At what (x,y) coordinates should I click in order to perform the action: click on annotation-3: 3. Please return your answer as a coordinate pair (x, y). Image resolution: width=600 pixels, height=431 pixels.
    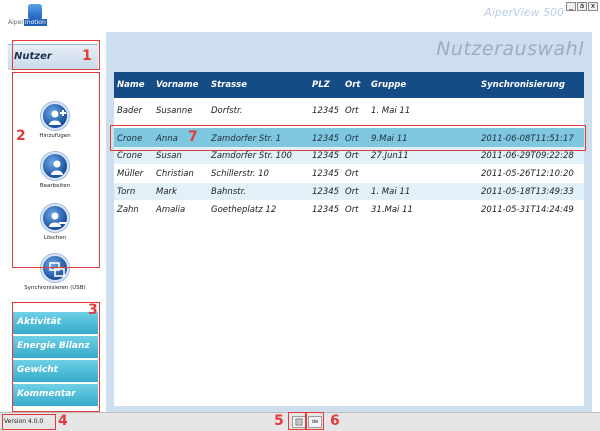
    Looking at the image, I should click on (93, 310).